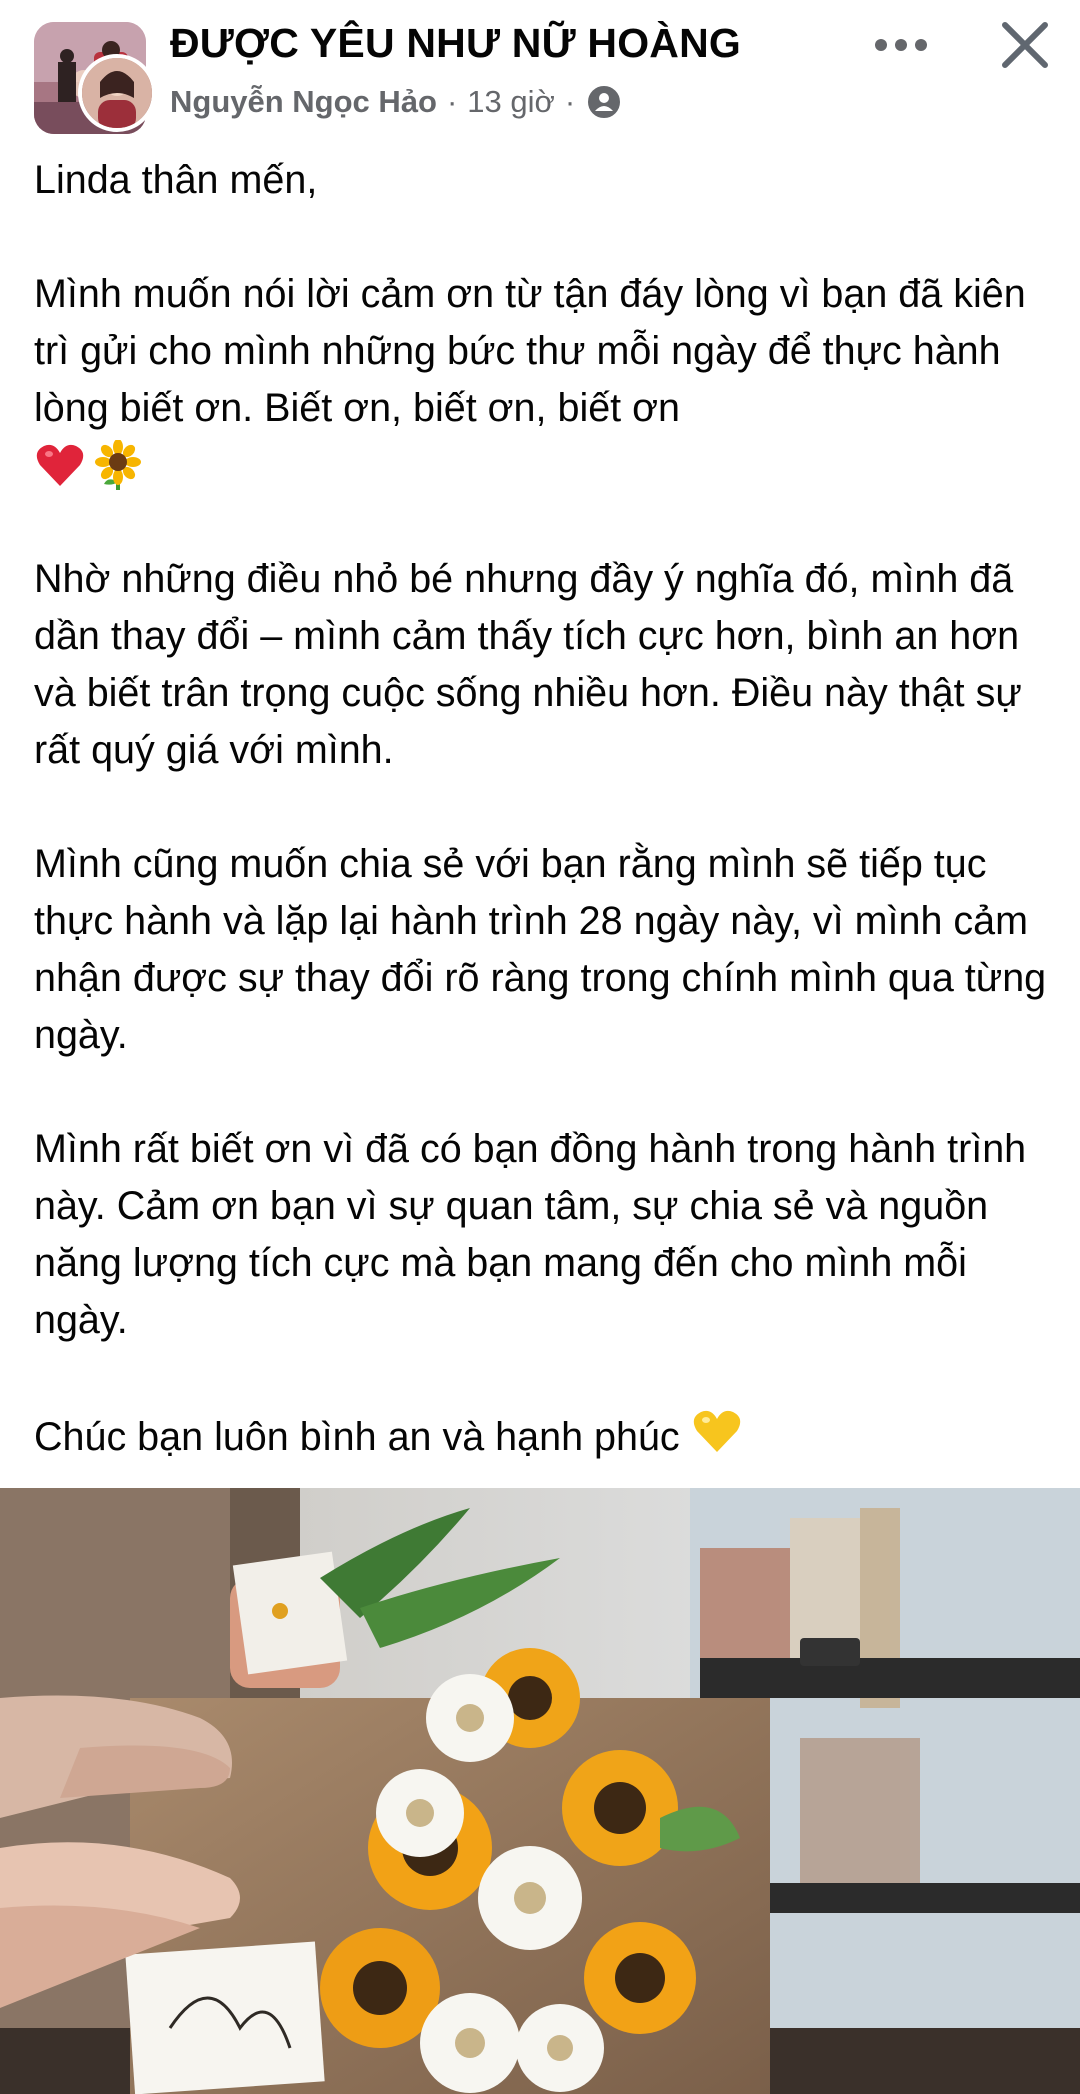  I want to click on close-icon, so click(1025, 45).